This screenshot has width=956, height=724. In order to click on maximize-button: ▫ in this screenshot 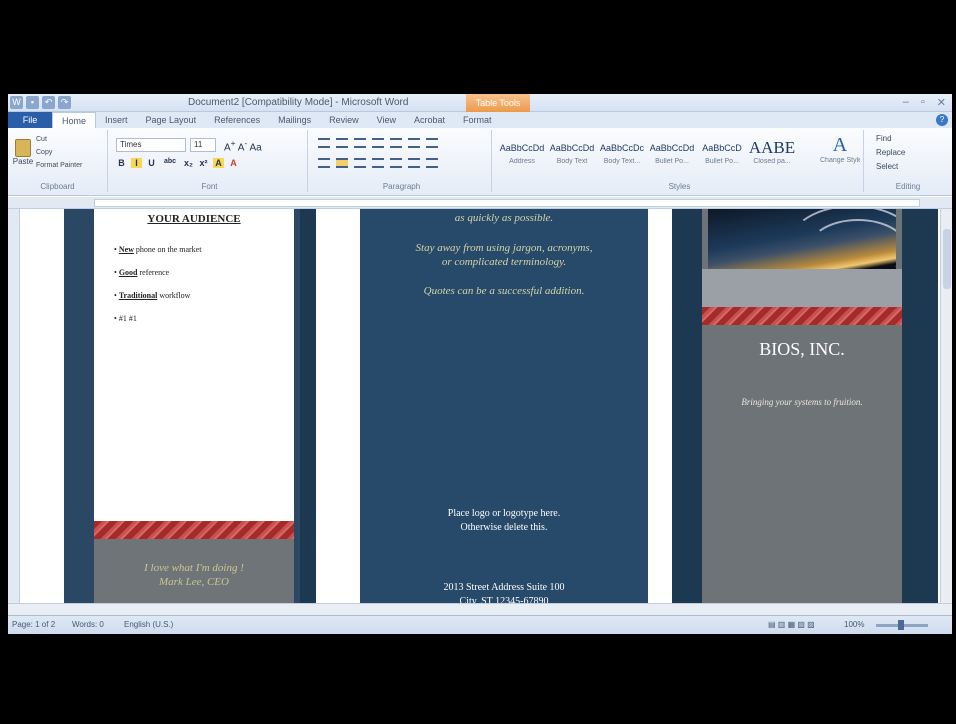, I will do `click(923, 102)`.